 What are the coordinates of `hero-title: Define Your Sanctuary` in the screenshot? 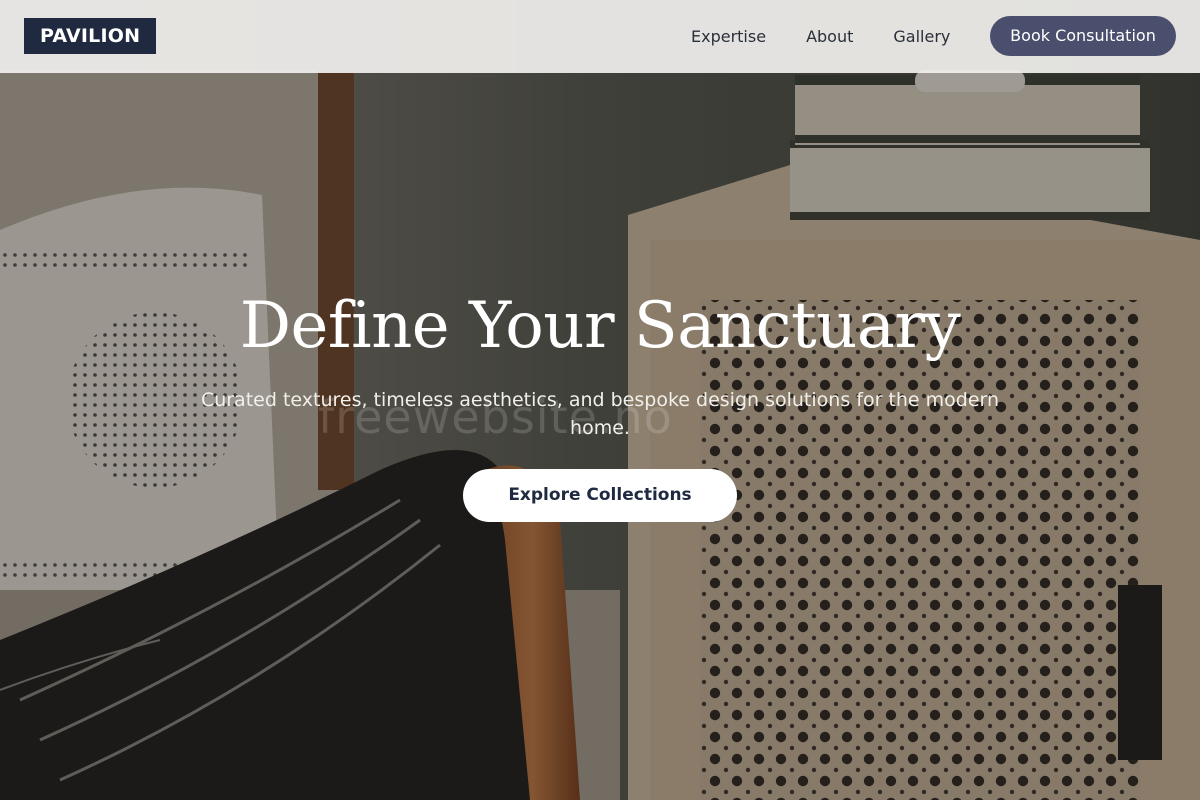 It's located at (600, 326).